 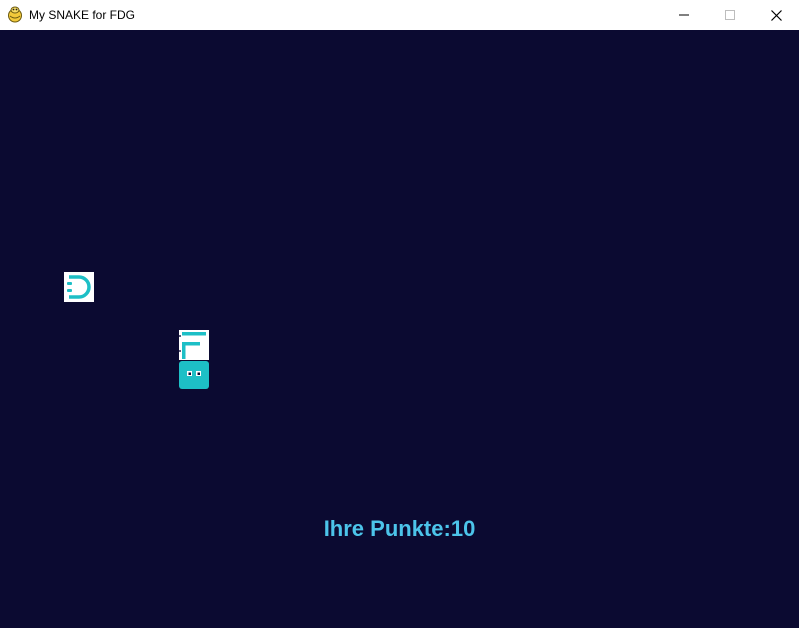 I want to click on maximize-icon, so click(x=730, y=15).